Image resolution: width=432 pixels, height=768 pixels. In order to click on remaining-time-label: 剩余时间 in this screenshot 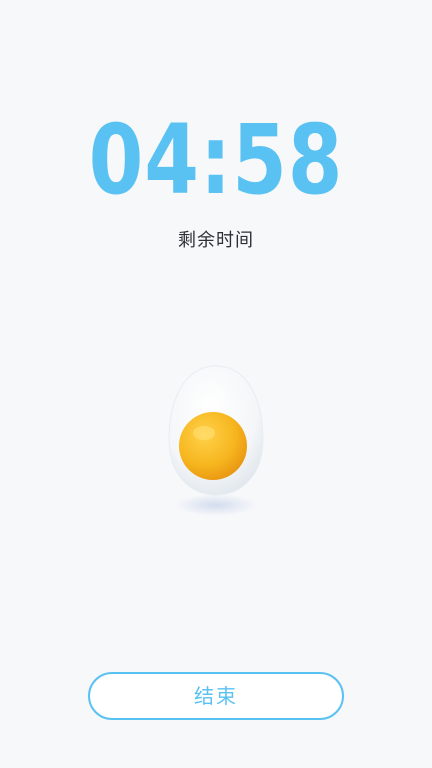, I will do `click(216, 240)`.